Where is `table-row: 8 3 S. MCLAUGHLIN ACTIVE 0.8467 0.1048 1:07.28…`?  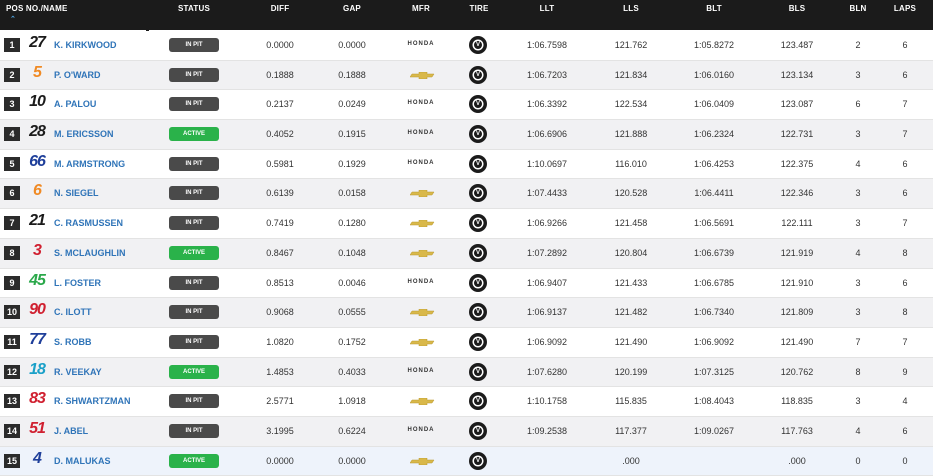
table-row: 8 3 S. MCLAUGHLIN ACTIVE 0.8467 0.1048 1:07.28… is located at coordinates (466, 253).